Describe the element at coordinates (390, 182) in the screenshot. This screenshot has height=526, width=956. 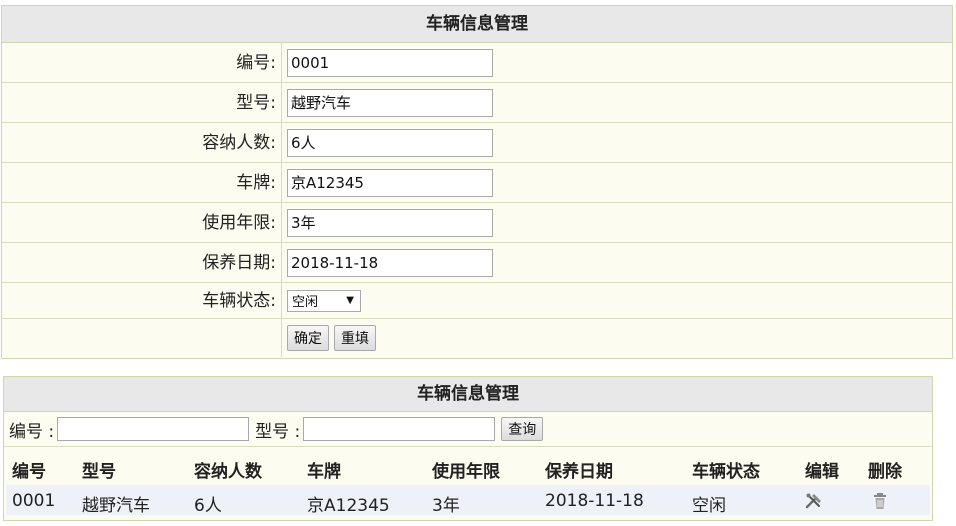
I see `plate-input` at that location.